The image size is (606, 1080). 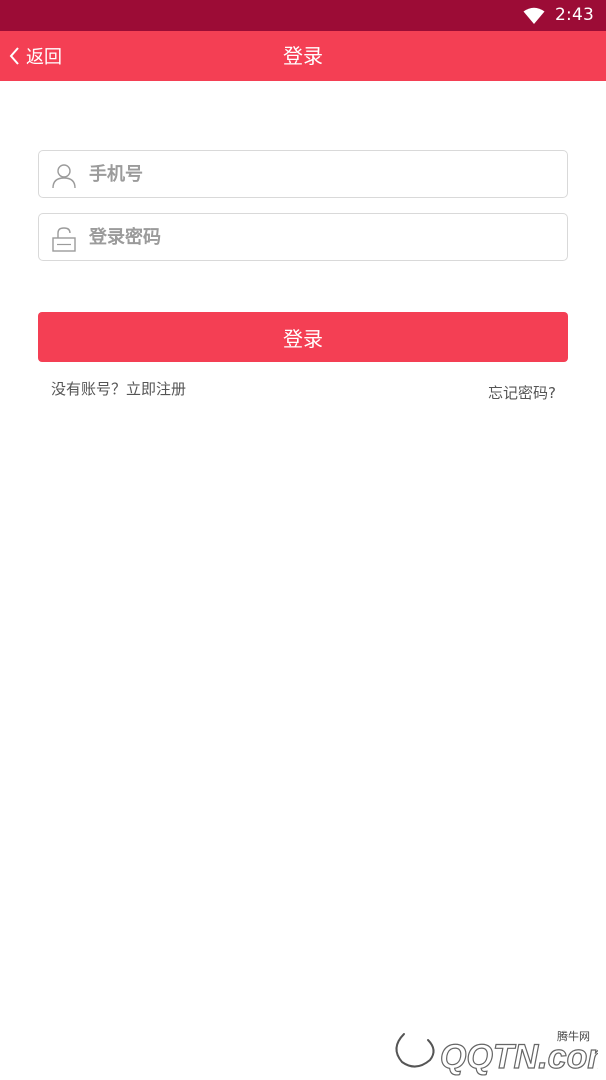 I want to click on watermark: 腾牛网 QQTN.com, so click(x=496, y=1051).